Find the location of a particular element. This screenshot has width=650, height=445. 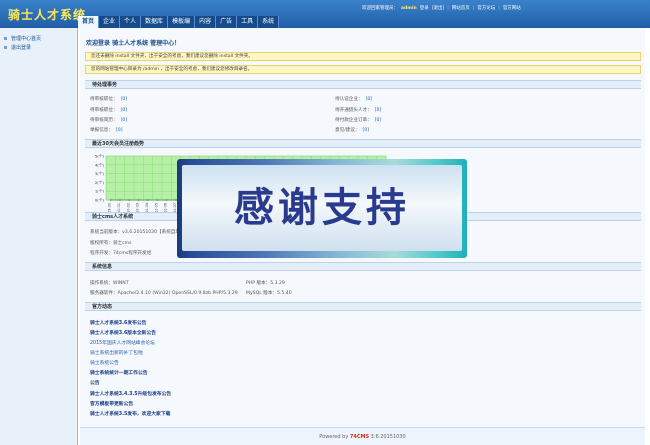

login-link: 登录 is located at coordinates (424, 8).